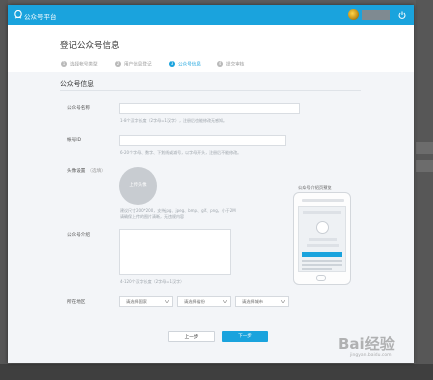 The height and width of the screenshot is (380, 433). Describe the element at coordinates (322, 254) in the screenshot. I see `phone-highlight-bar` at that location.